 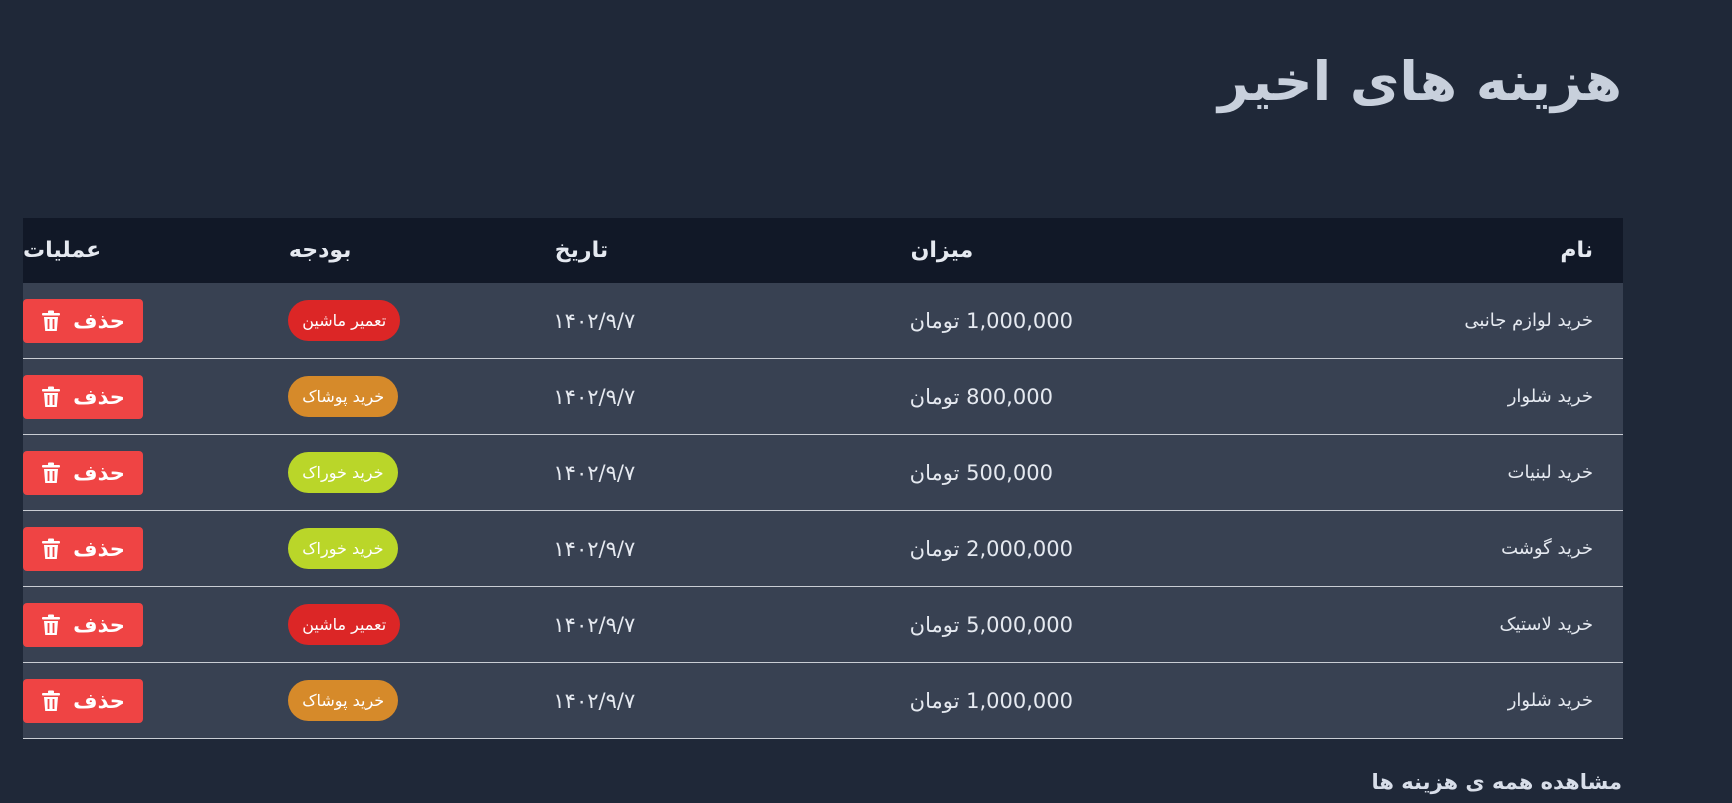 I want to click on expense-name: خرید لوازم جانبی, so click(x=1528, y=320).